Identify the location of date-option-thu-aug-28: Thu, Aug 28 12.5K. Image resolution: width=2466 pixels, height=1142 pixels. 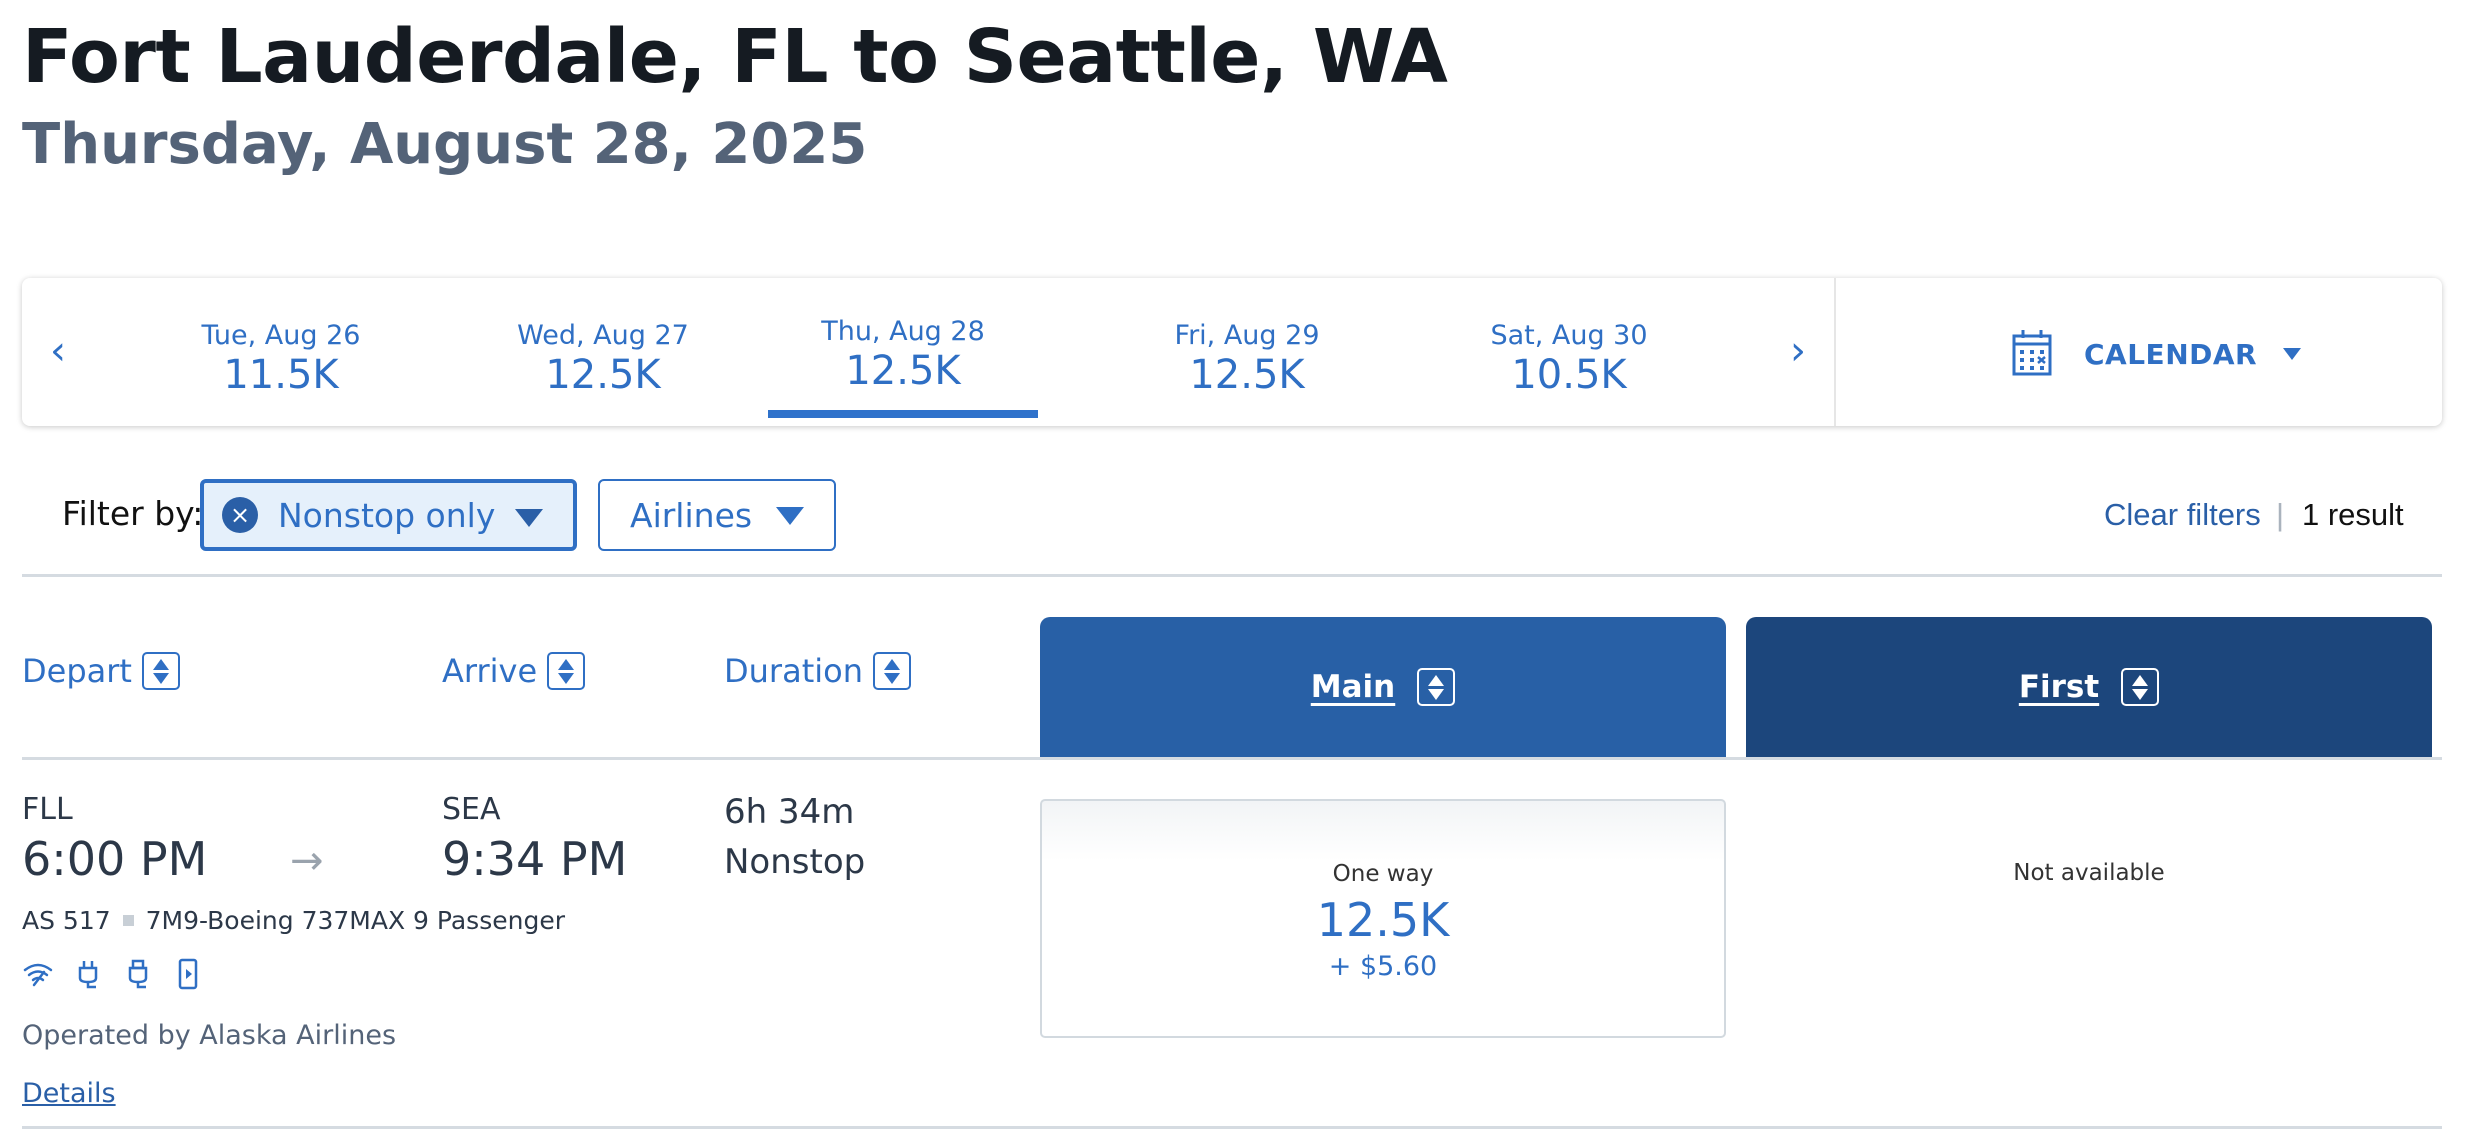
(903, 352).